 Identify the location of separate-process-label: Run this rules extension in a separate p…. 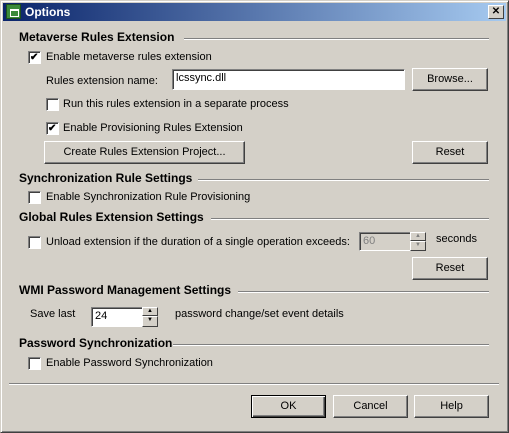
(176, 104).